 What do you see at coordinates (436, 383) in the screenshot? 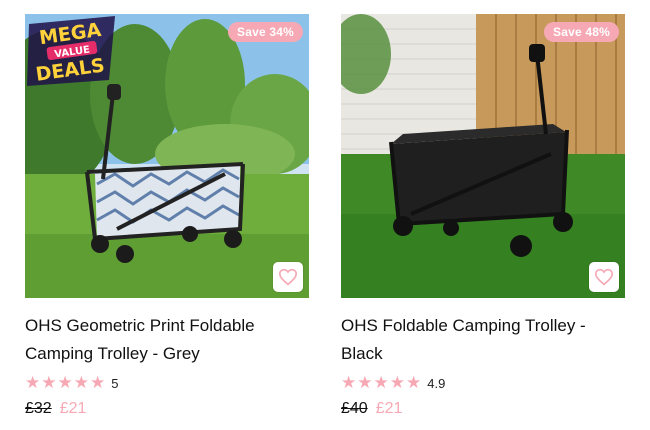
I see `rating-value: 4.9` at bounding box center [436, 383].